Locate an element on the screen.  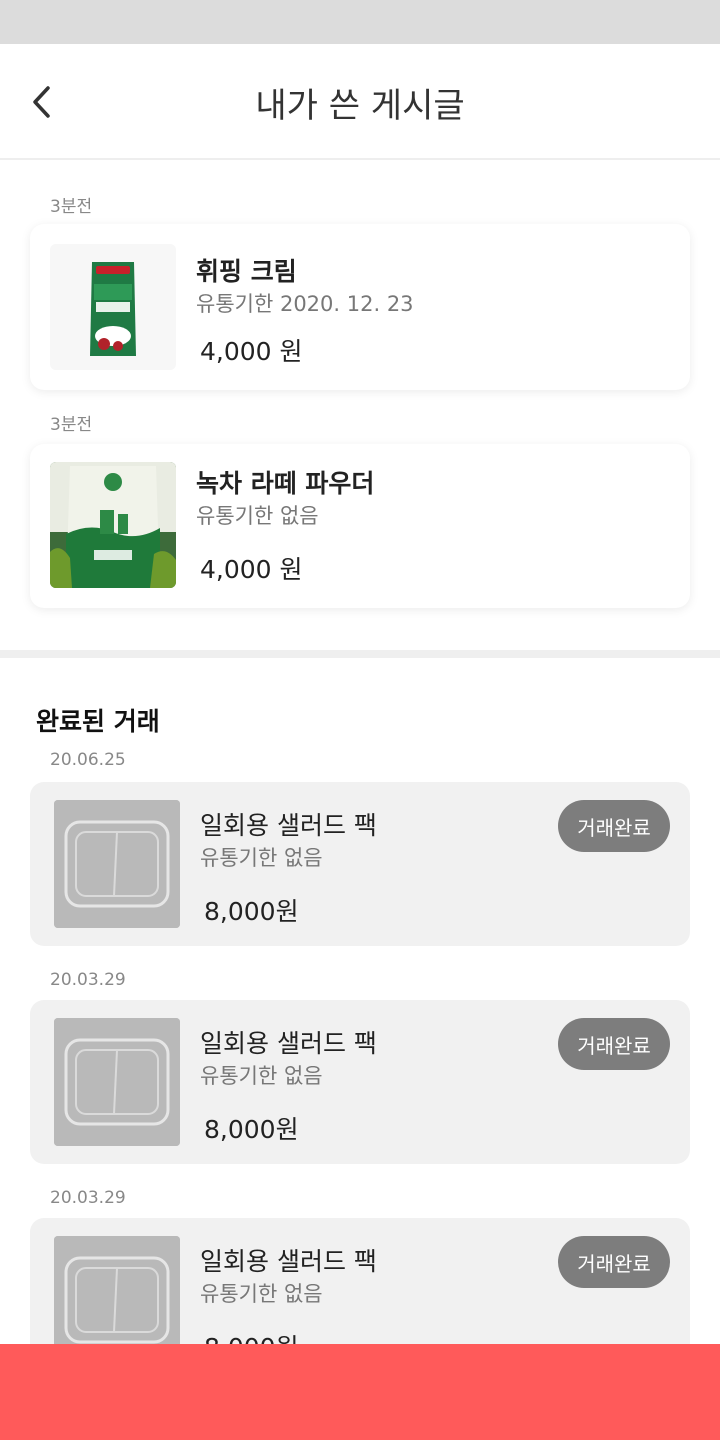
bottom-bar is located at coordinates (360, 1392).